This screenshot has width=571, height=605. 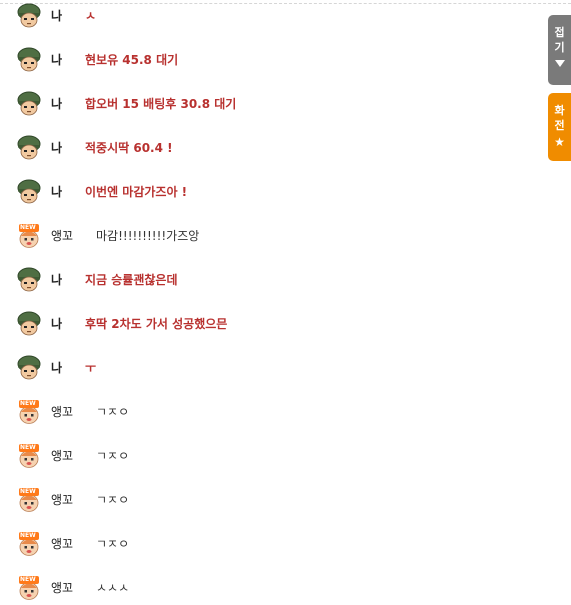 I want to click on chat-message-row: 나 후딱 2차도 가서 성공했으믄, so click(x=270, y=324).